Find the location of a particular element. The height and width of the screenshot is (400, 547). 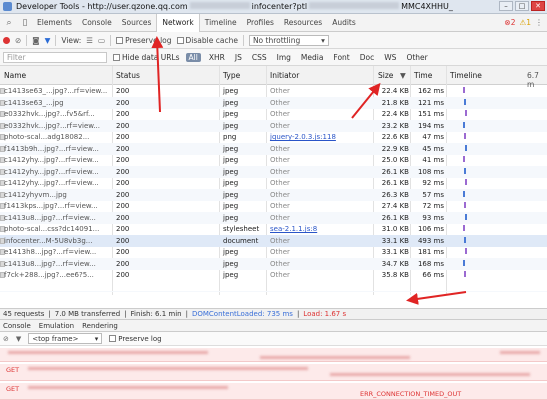

request-size: 22.4 KB is located at coordinates (395, 91).